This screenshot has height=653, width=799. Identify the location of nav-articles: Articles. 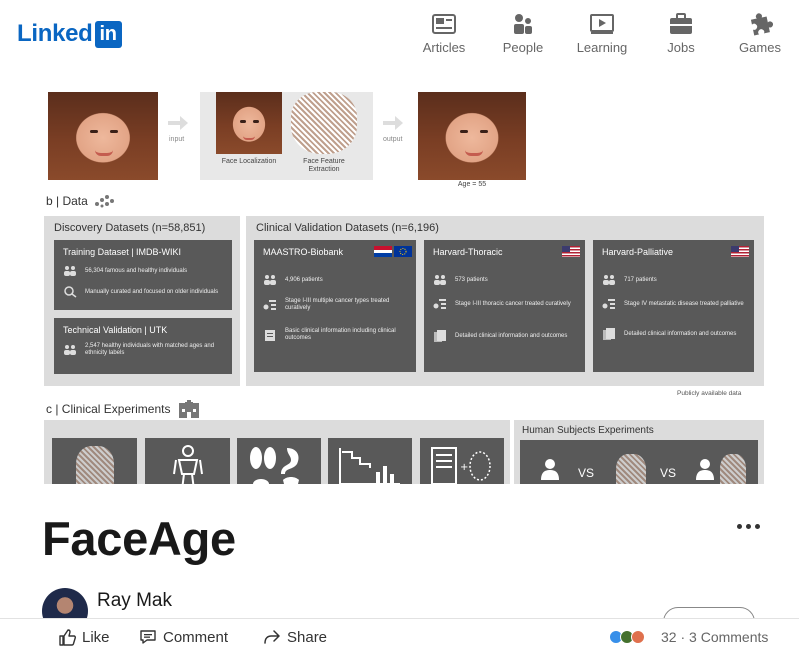
(444, 33).